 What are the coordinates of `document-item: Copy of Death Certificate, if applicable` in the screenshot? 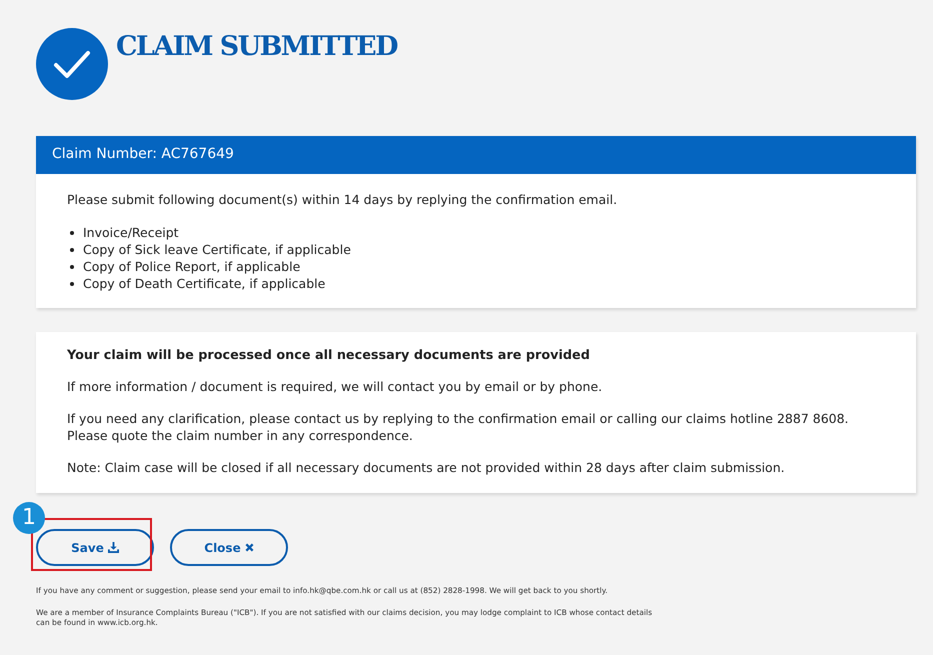 It's located at (204, 283).